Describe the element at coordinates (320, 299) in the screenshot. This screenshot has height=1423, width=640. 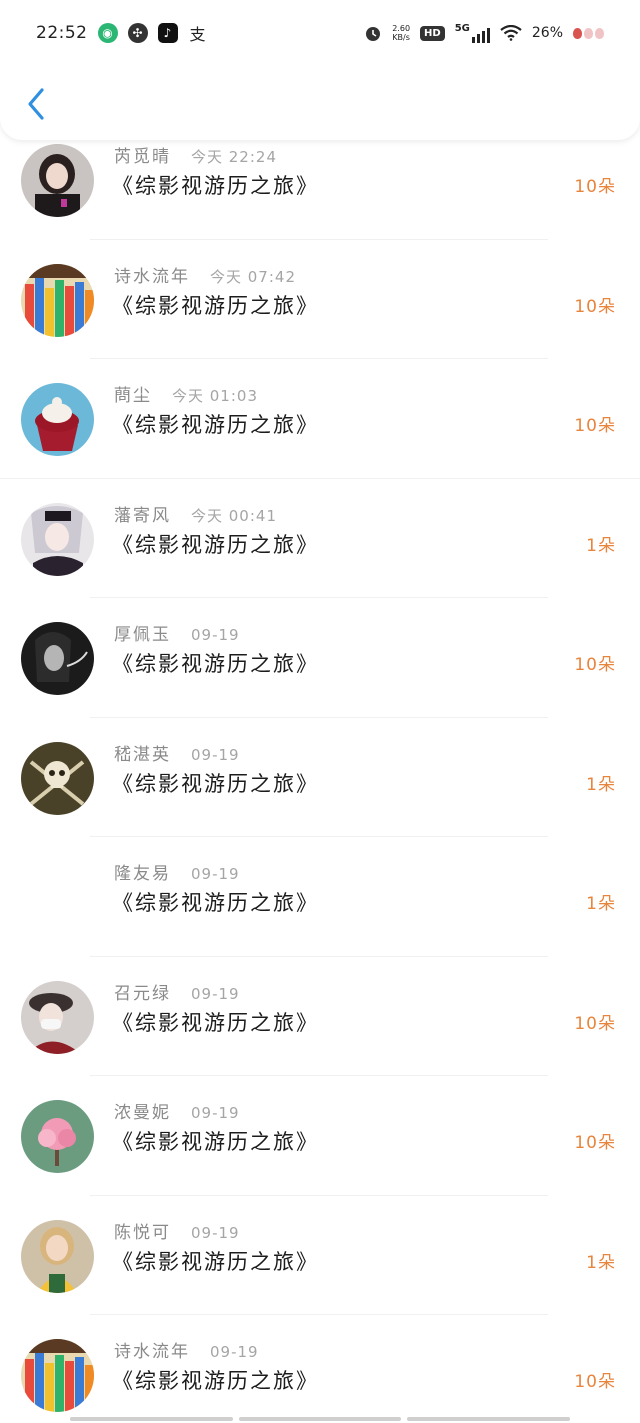
I see `gift-row: 诗水流年 今天 07:42 《综影视游历之旅》 10朵` at that location.